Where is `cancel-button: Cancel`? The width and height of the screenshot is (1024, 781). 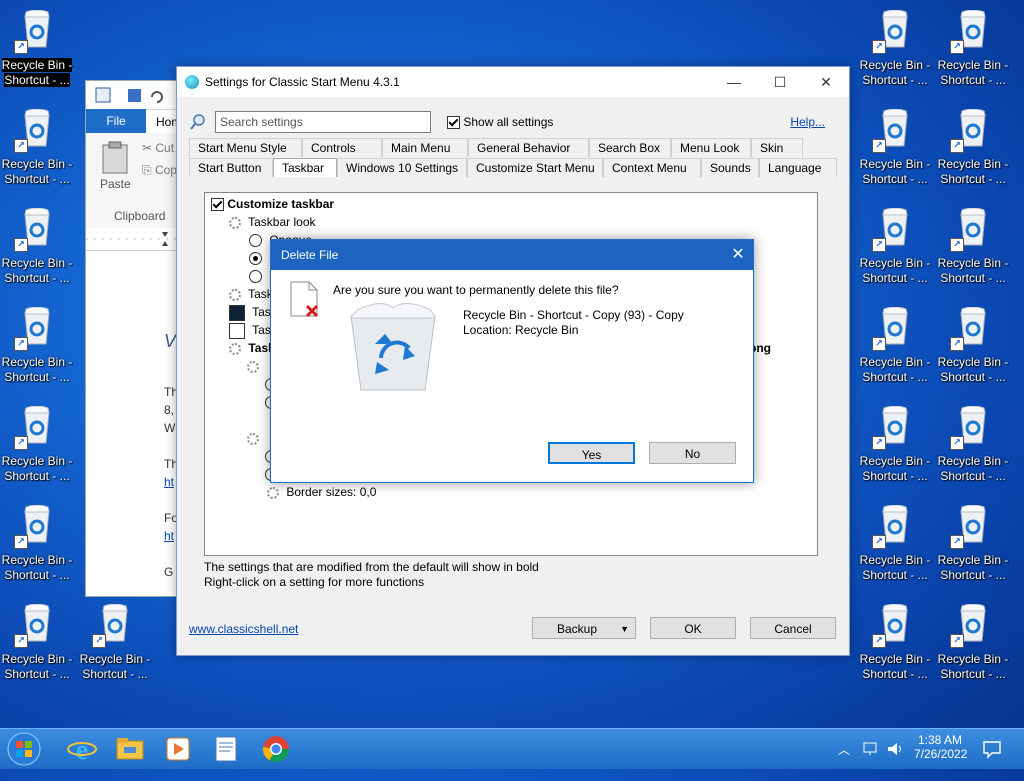 cancel-button: Cancel is located at coordinates (793, 628).